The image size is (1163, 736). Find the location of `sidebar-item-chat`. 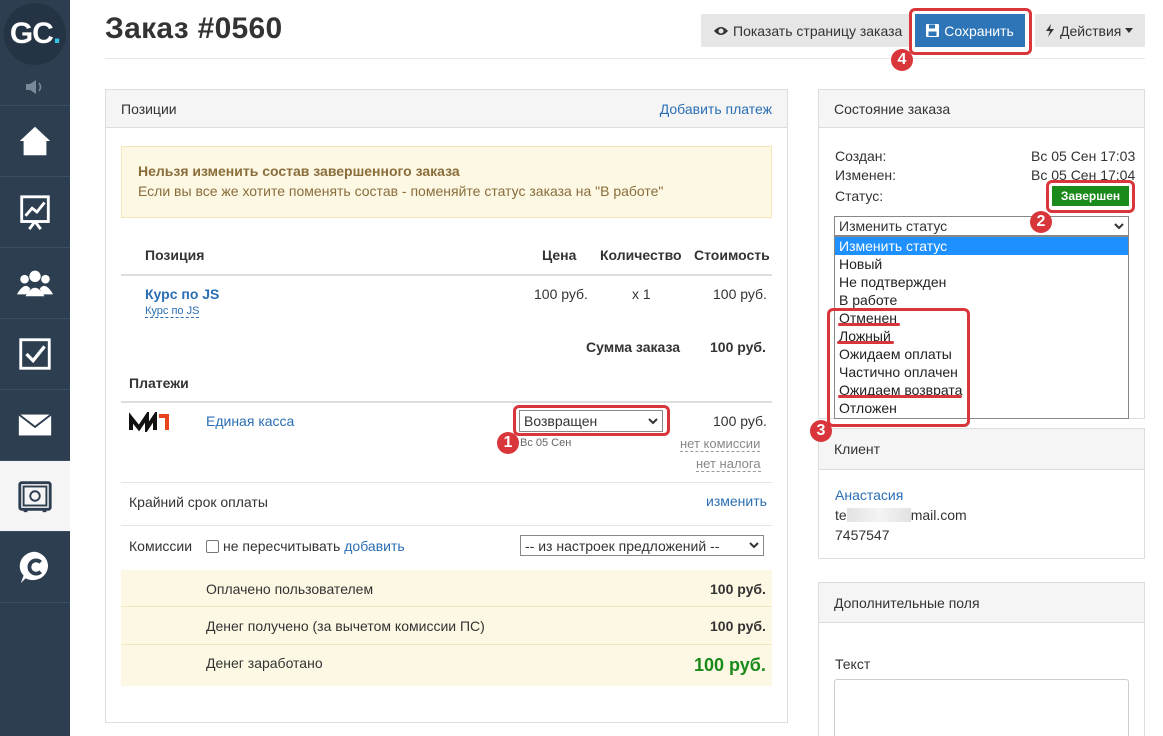

sidebar-item-chat is located at coordinates (35, 567).